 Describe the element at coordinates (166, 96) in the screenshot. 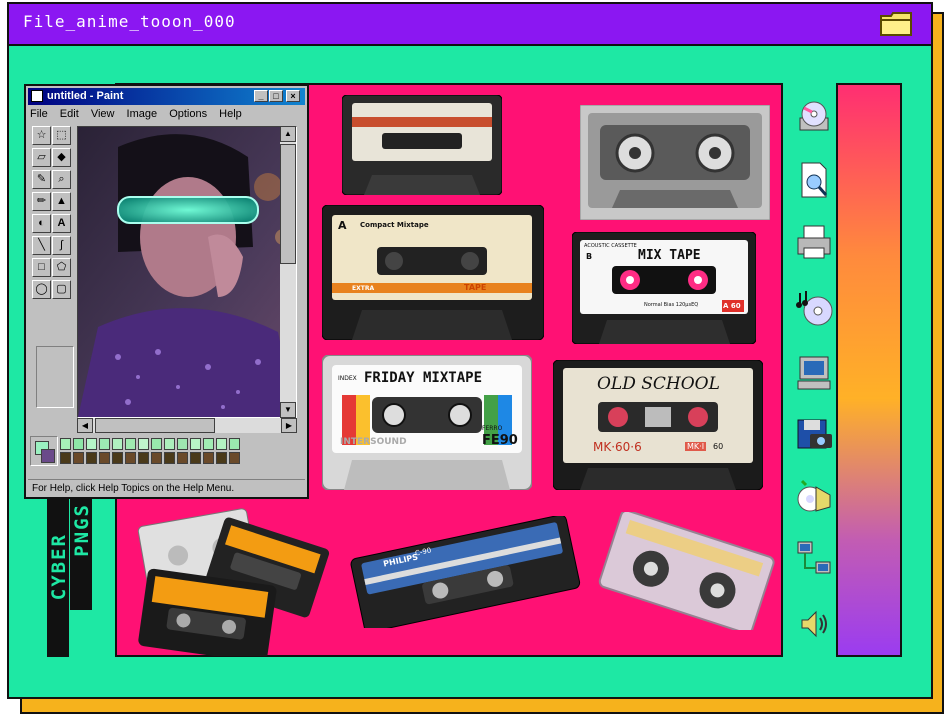

I see `paint-title-bar: untitled - Paint _ □ ×` at that location.